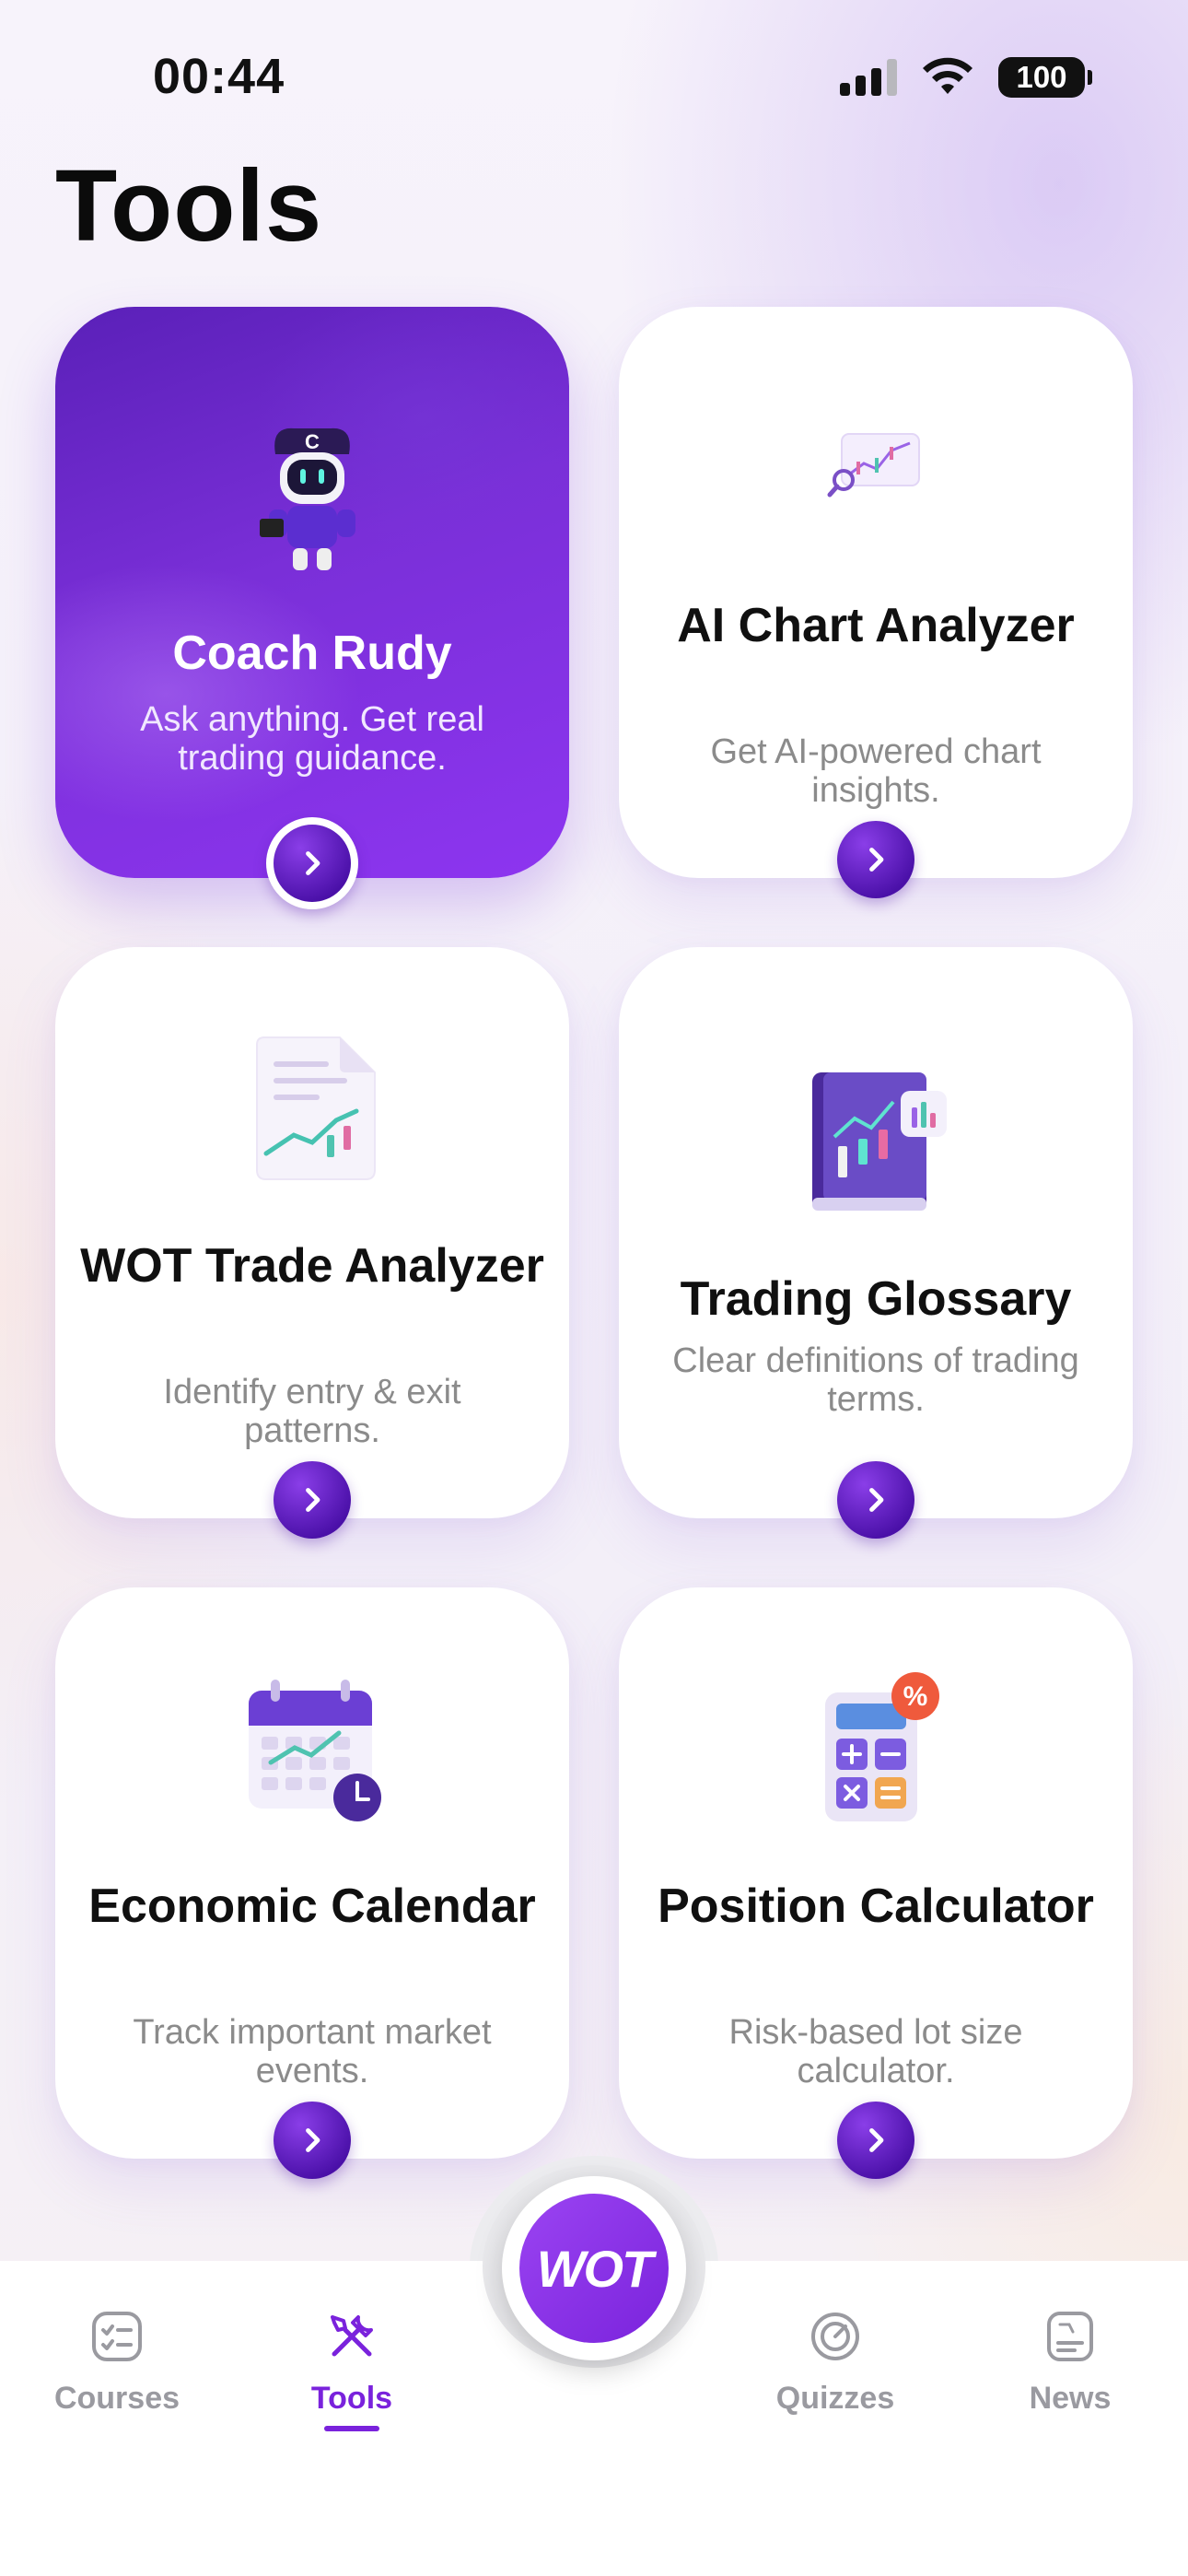  I want to click on active-tab-indicator, so click(352, 2428).